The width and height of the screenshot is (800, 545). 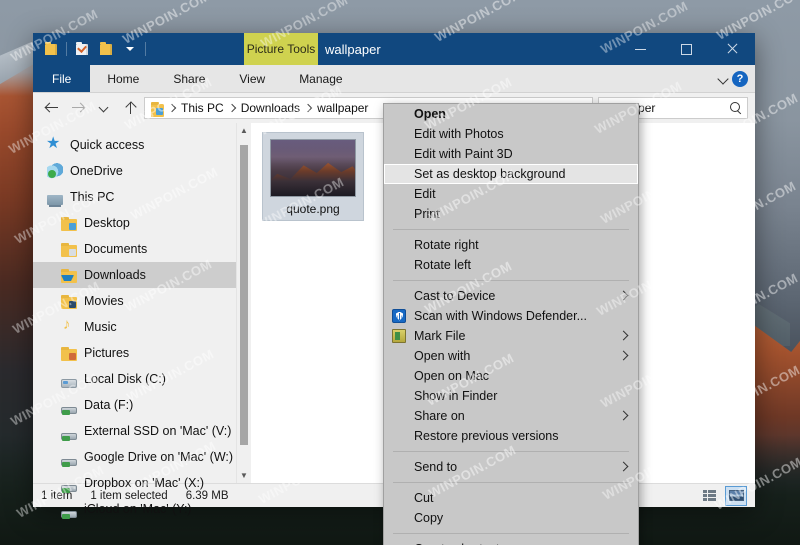 What do you see at coordinates (511, 542) in the screenshot?
I see `menu-item-create-shortcut: Create shortcut` at bounding box center [511, 542].